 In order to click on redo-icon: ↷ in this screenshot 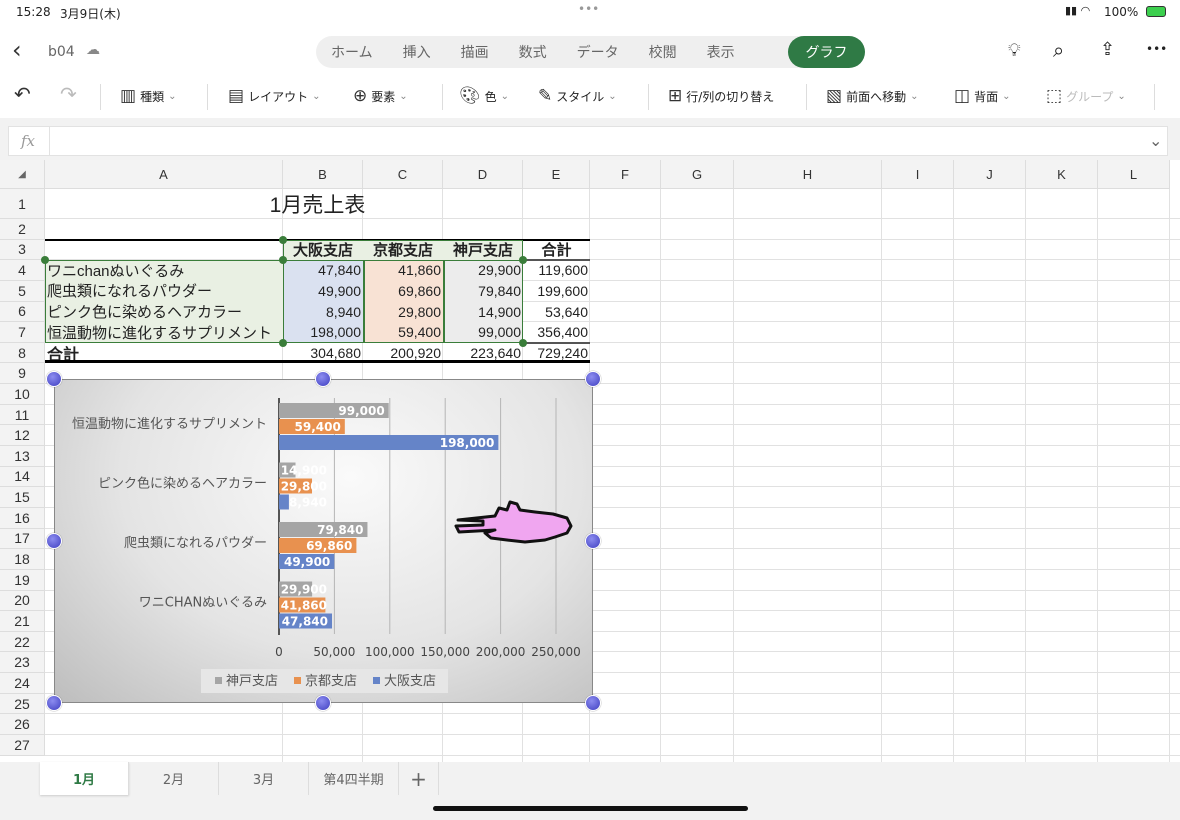, I will do `click(68, 94)`.